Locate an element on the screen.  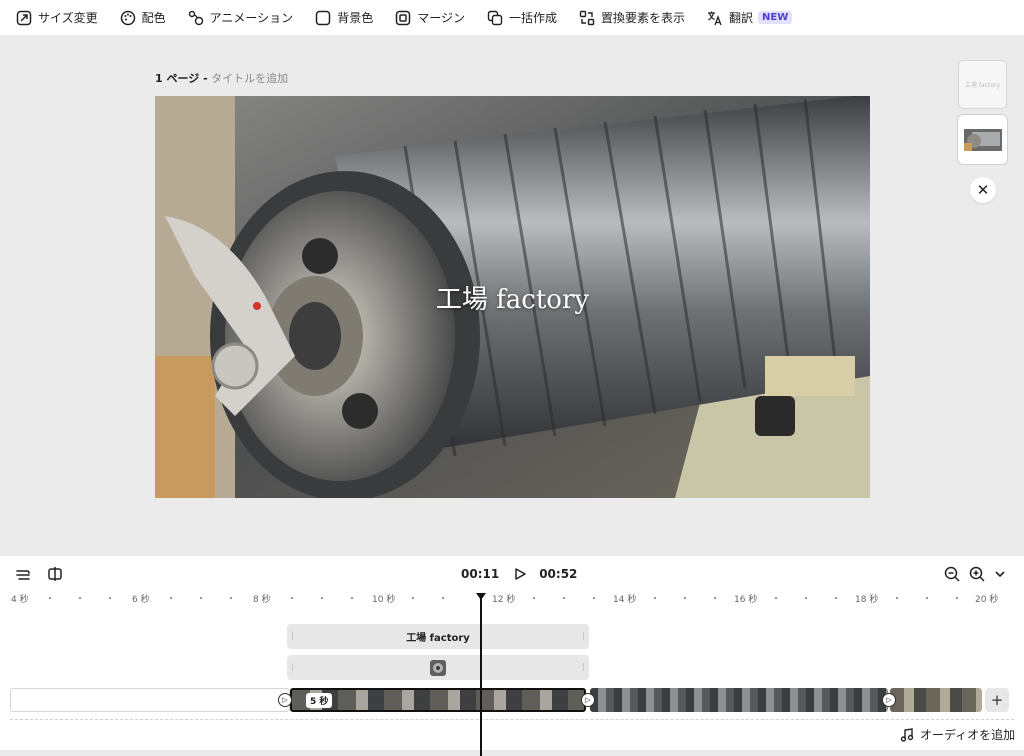
zoom-out-icon is located at coordinates (952, 574).